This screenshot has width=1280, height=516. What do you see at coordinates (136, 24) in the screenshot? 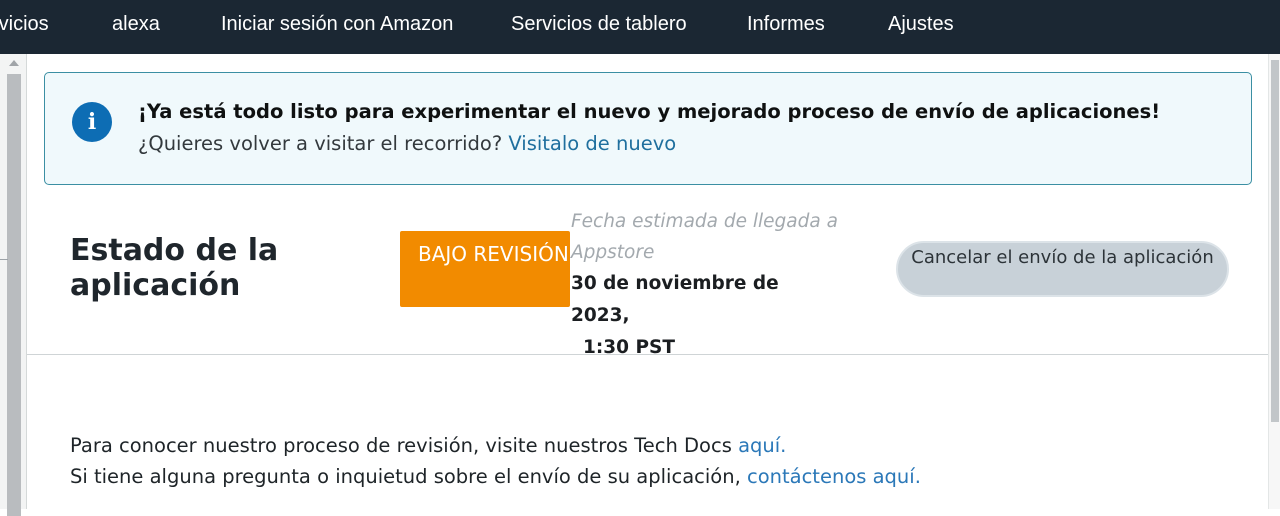
I see `nav-item-alexa: alexa` at bounding box center [136, 24].